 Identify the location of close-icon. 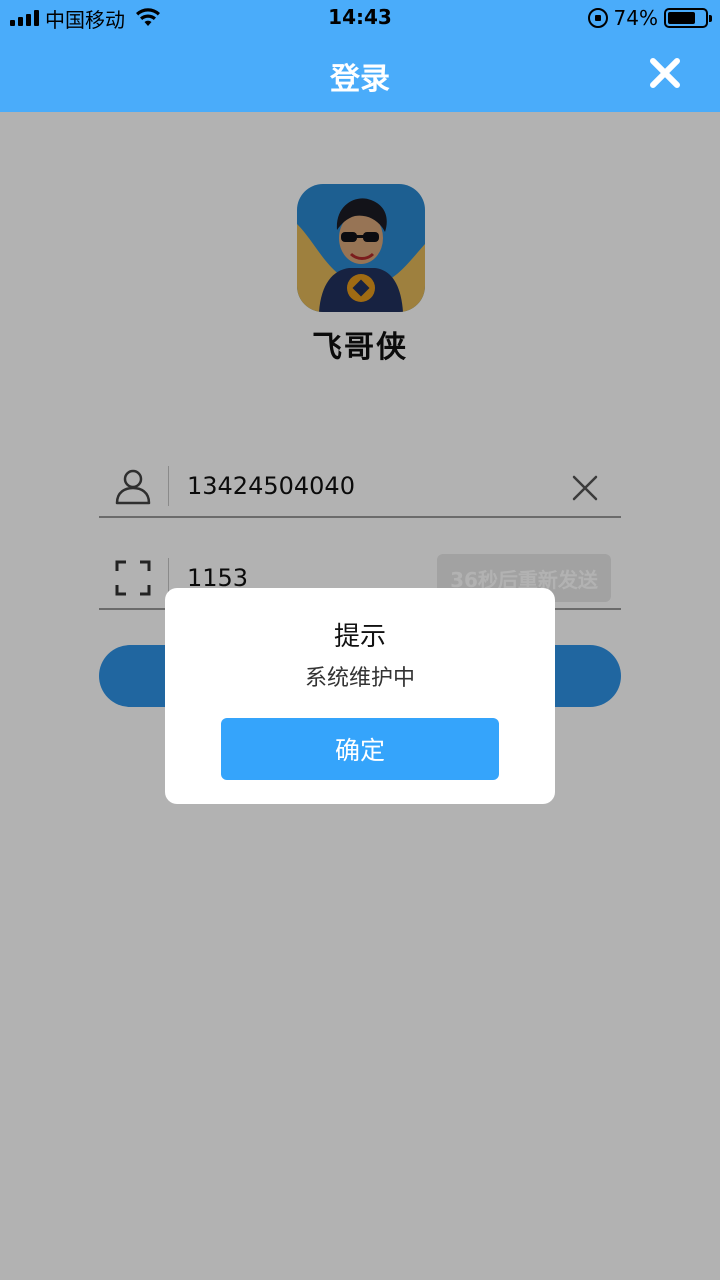
(665, 73).